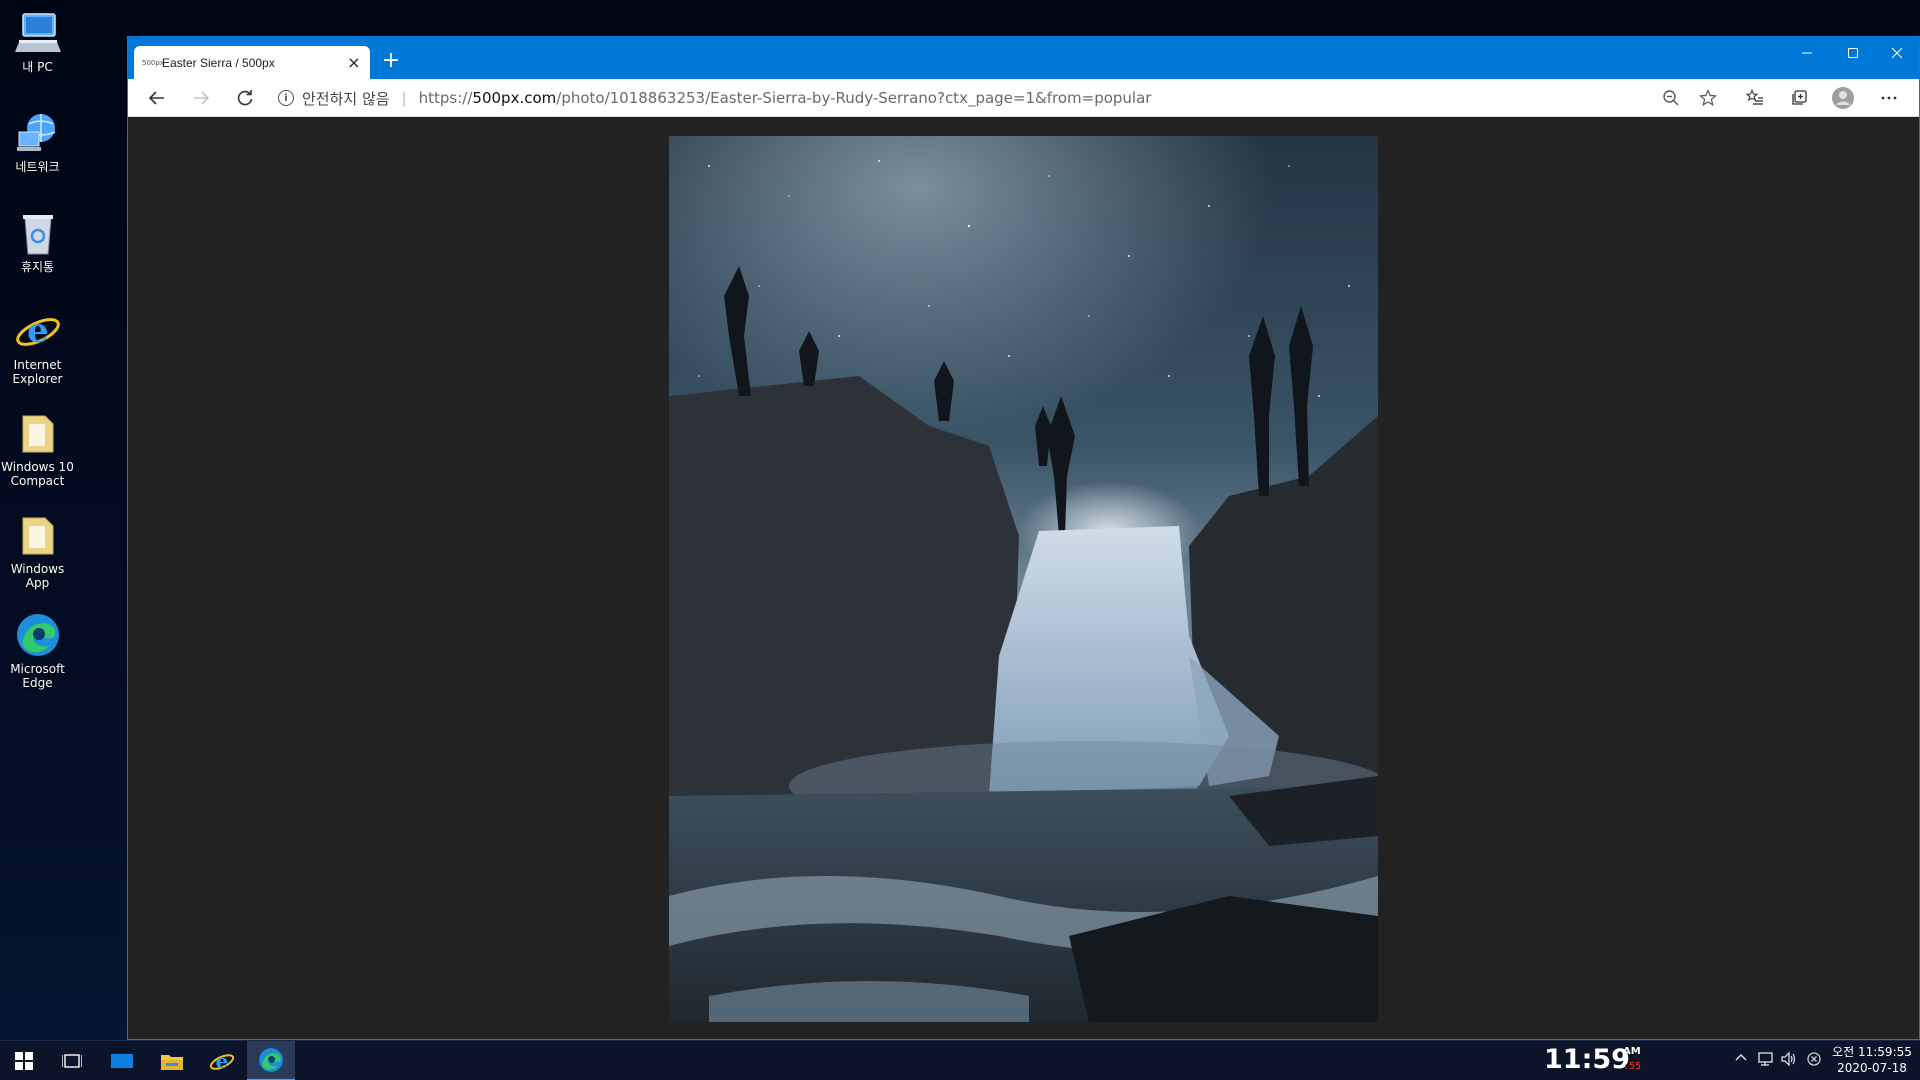  I want to click on network-tray-button, so click(1765, 1061).